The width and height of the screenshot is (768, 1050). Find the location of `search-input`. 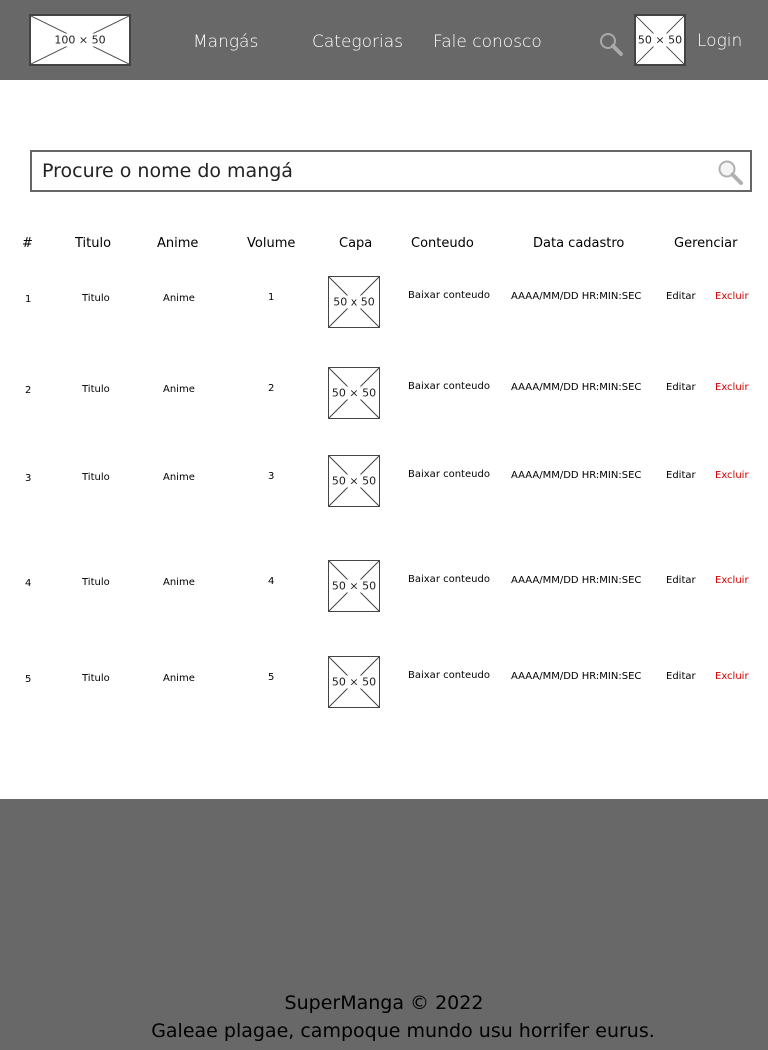

search-input is located at coordinates (372, 171).